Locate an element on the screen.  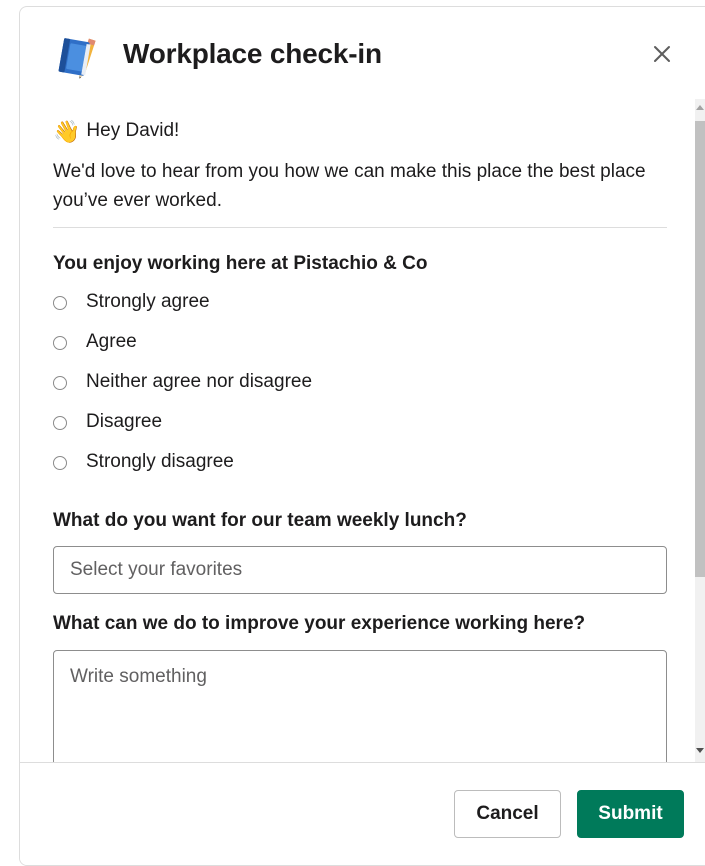
lunch-select: Select your favorites is located at coordinates (360, 570).